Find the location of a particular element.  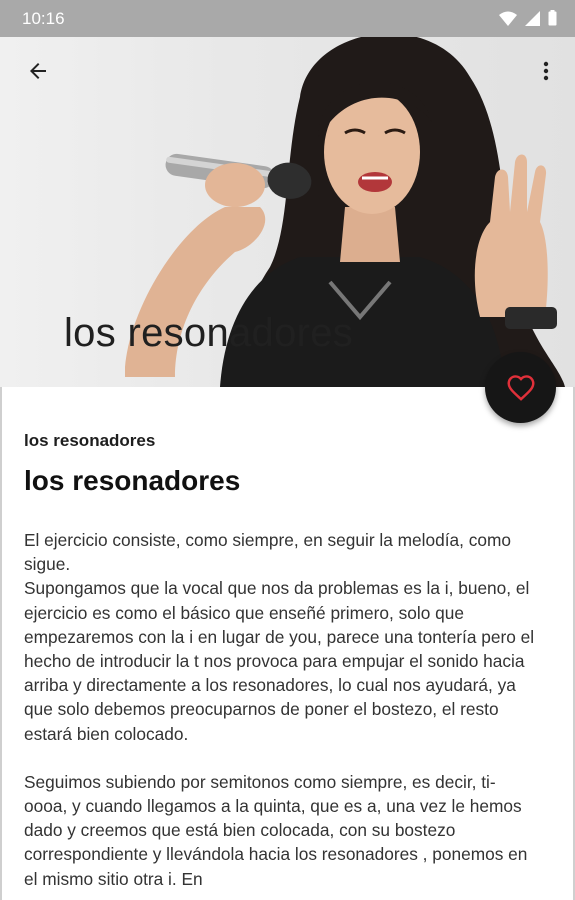

more-options-button is located at coordinates (546, 71).